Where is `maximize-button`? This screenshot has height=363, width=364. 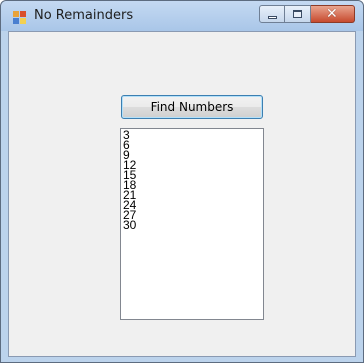 maximize-button is located at coordinates (298, 14).